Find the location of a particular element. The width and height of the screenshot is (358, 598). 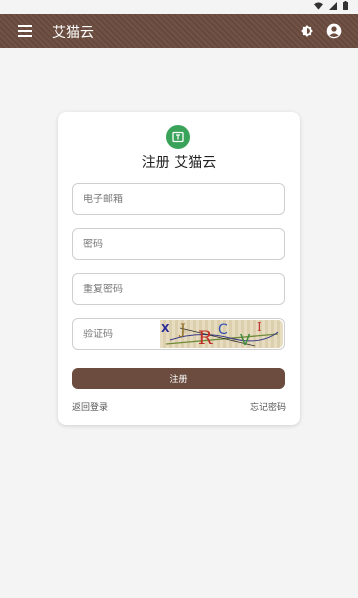

password-input is located at coordinates (183, 244).